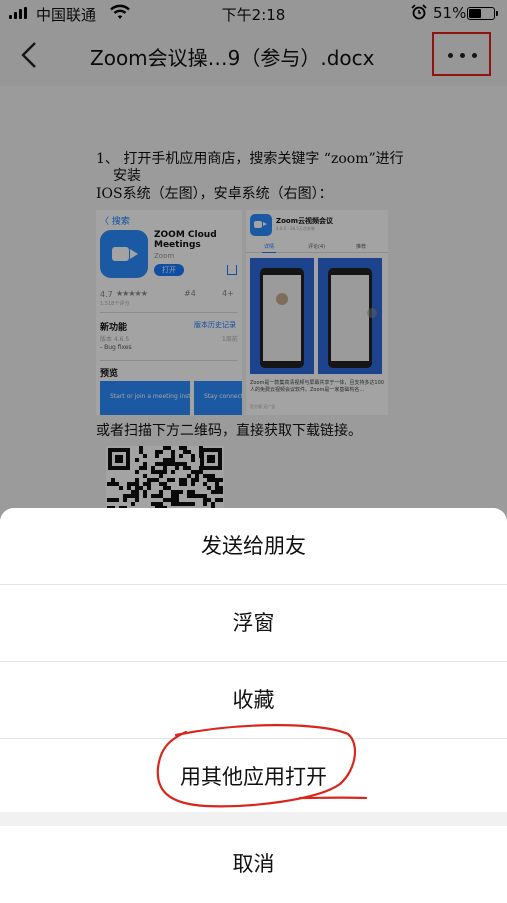 The image size is (507, 903). What do you see at coordinates (253, 700) in the screenshot?
I see `favorite-option: 收藏` at bounding box center [253, 700].